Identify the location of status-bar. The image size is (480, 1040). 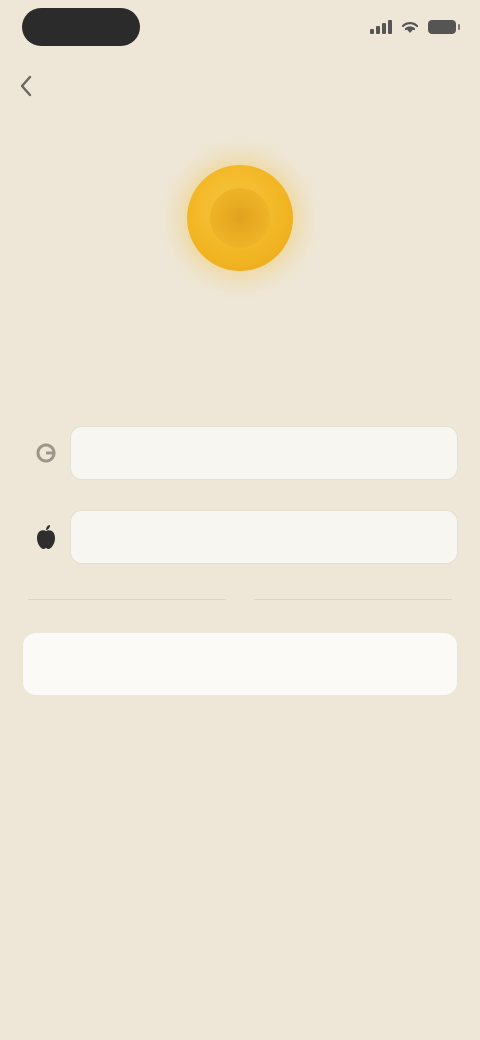
(240, 32).